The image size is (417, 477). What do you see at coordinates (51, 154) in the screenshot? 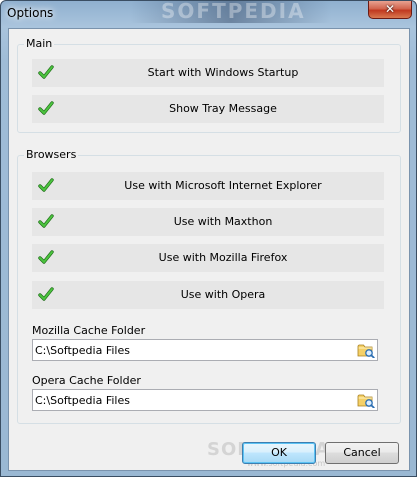
I see `browsers-group-label: Browsers` at bounding box center [51, 154].